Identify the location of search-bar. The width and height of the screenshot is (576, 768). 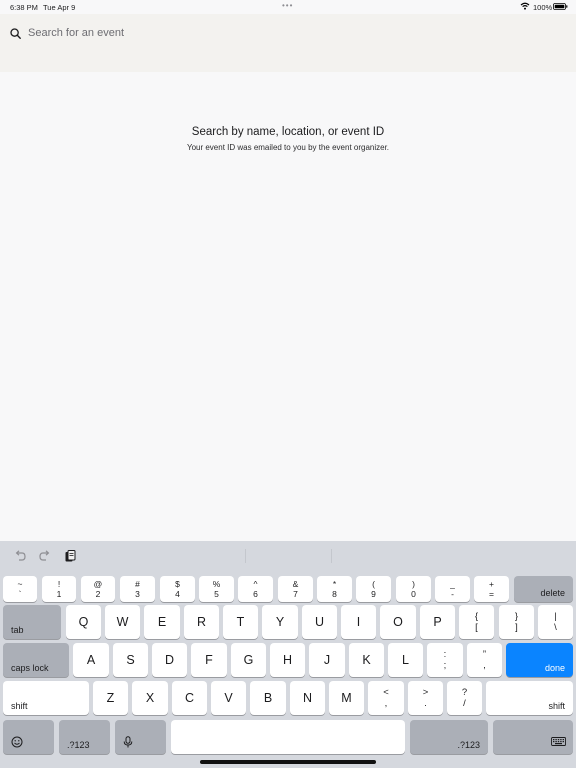
(169, 33).